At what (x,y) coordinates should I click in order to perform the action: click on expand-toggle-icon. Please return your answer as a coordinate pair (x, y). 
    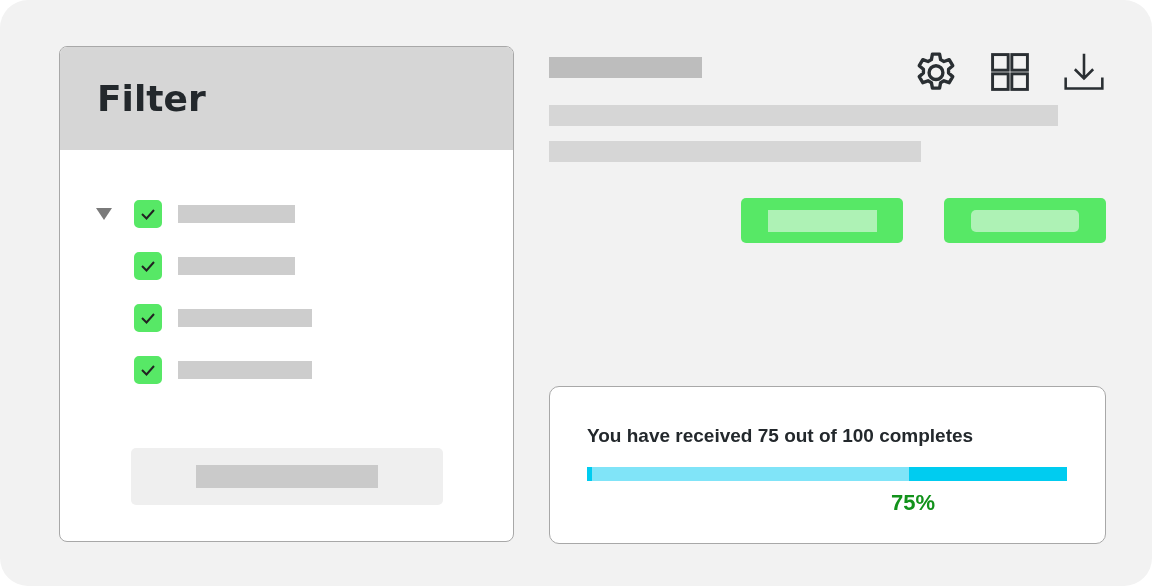
    Looking at the image, I should click on (104, 214).